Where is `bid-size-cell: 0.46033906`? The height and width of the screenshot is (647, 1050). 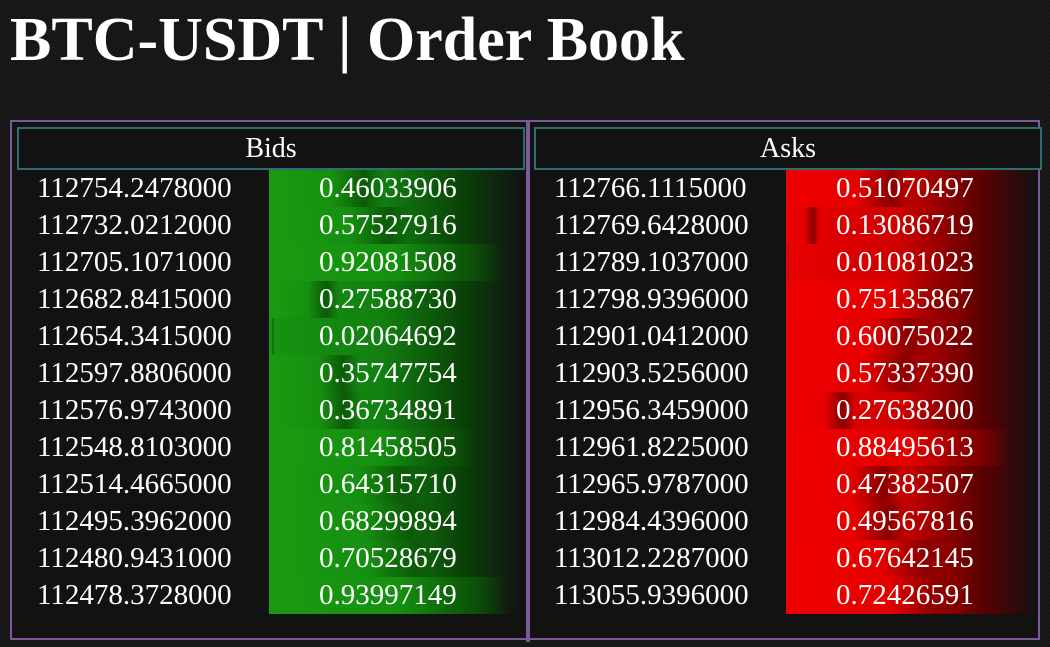 bid-size-cell: 0.46033906 is located at coordinates (395, 188).